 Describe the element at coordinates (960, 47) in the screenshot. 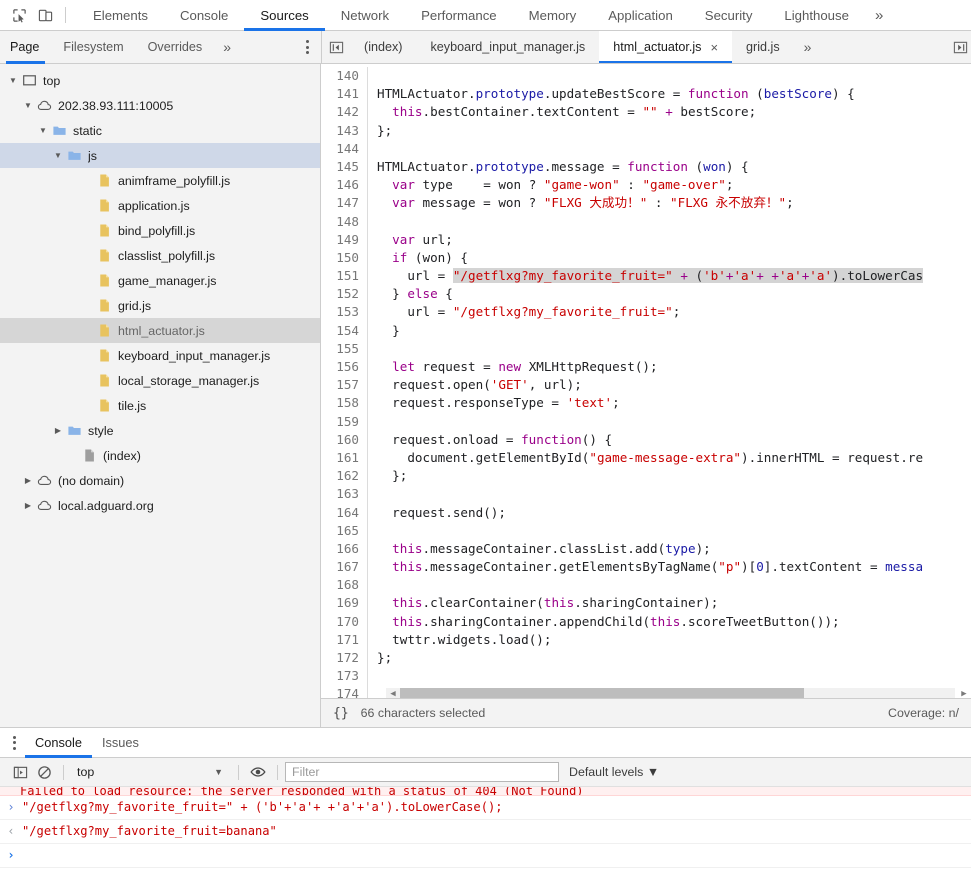

I see `editor-tabs-forward-icon` at that location.